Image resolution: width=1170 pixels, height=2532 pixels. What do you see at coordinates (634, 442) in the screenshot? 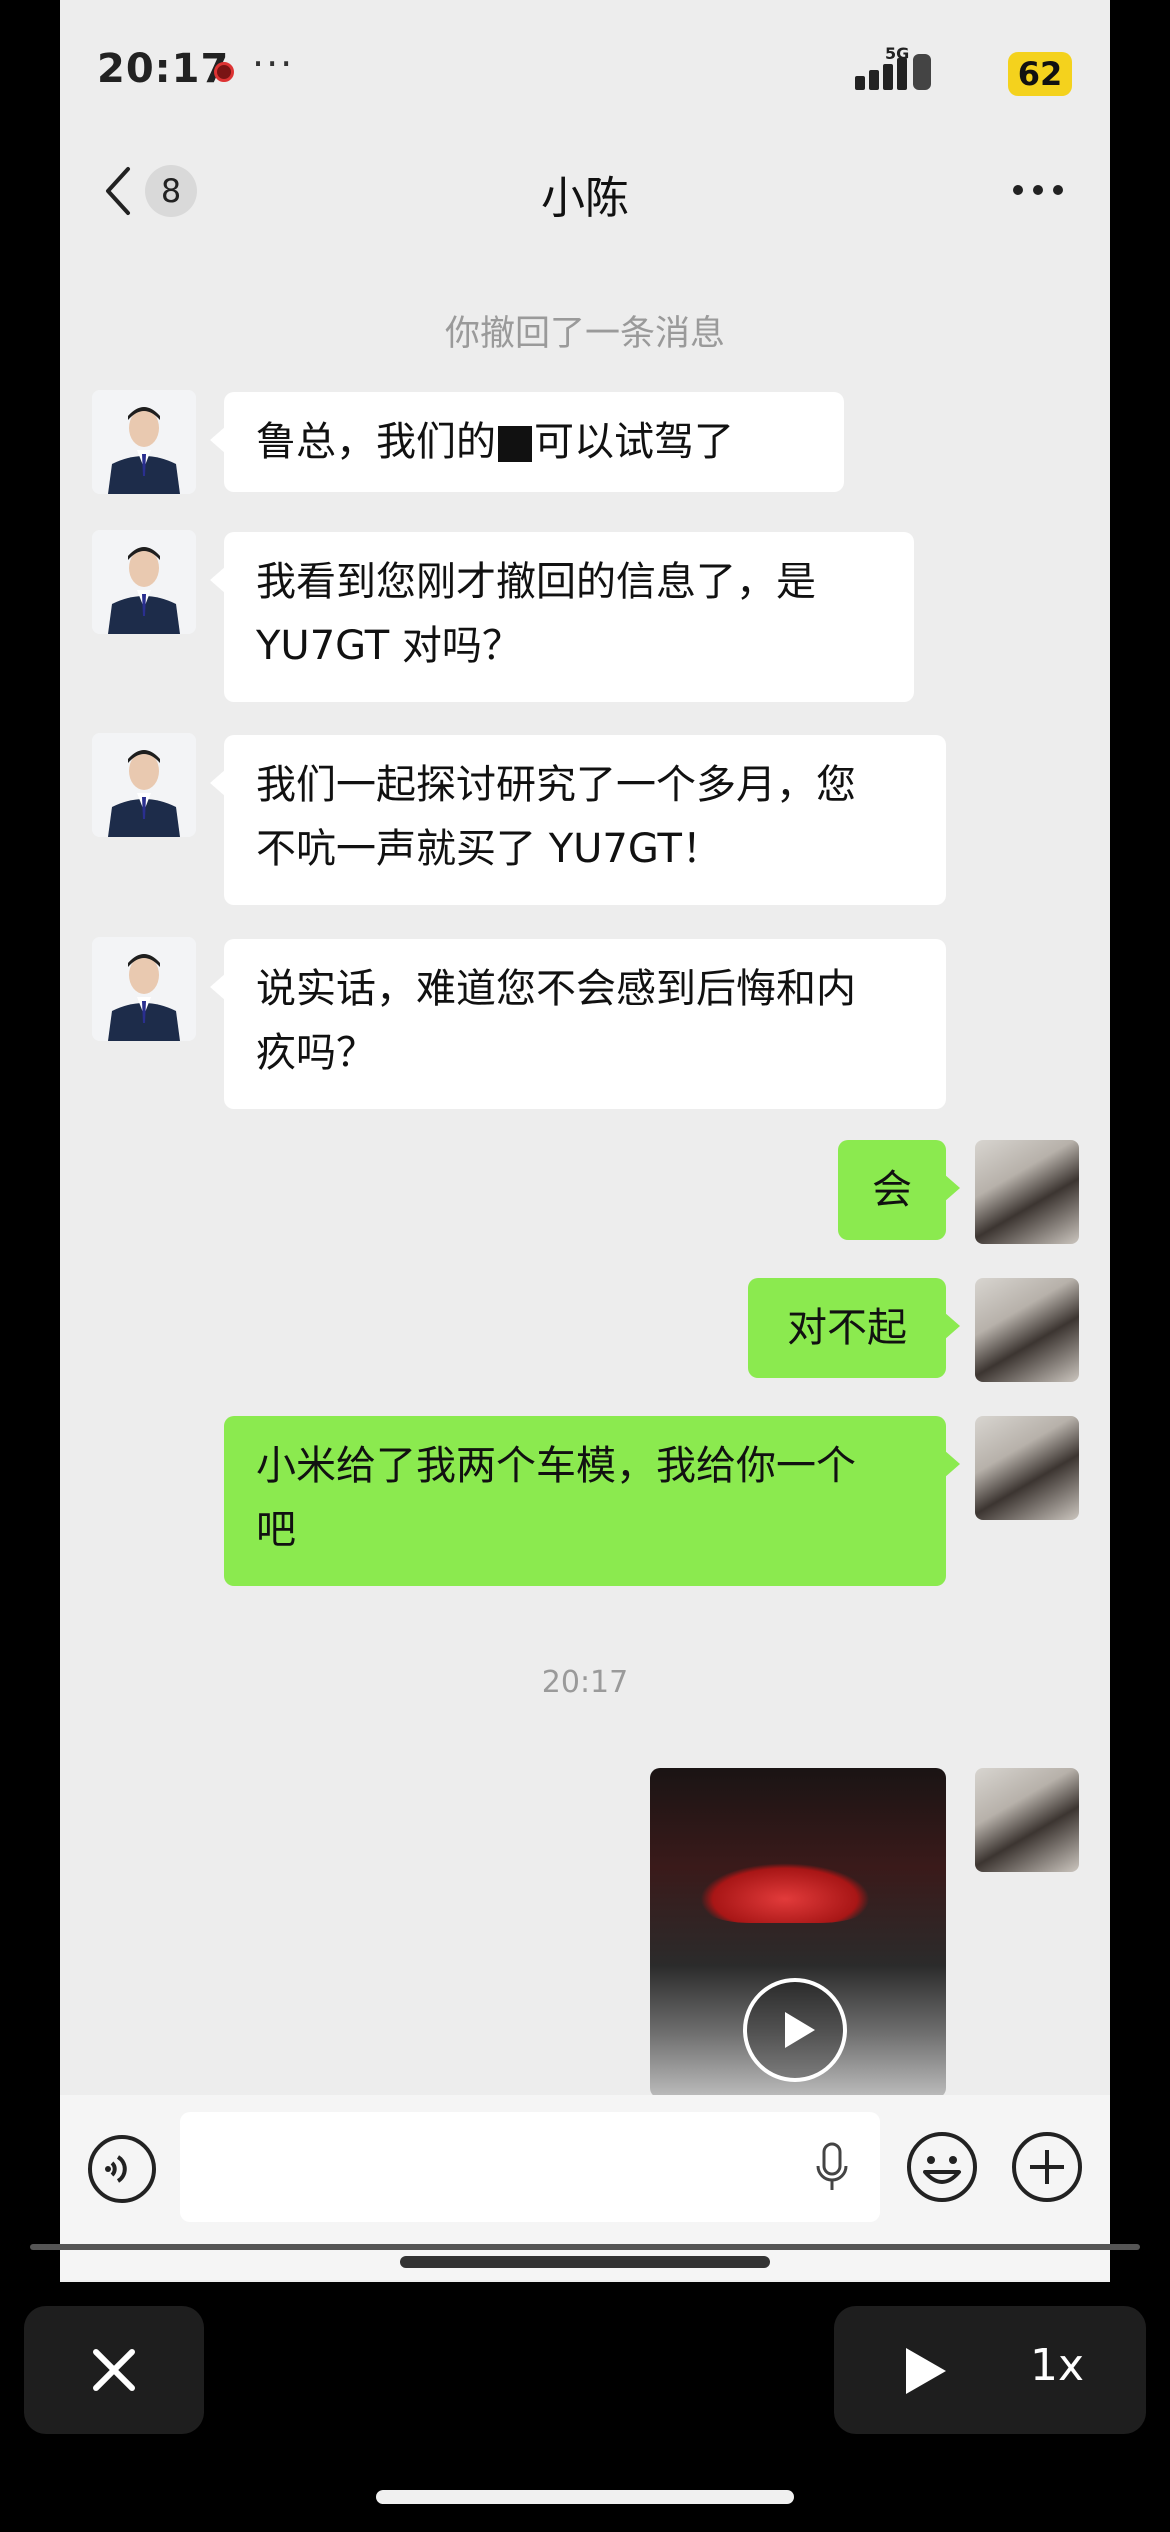
I see `message-text: 可以试驾了` at bounding box center [634, 442].